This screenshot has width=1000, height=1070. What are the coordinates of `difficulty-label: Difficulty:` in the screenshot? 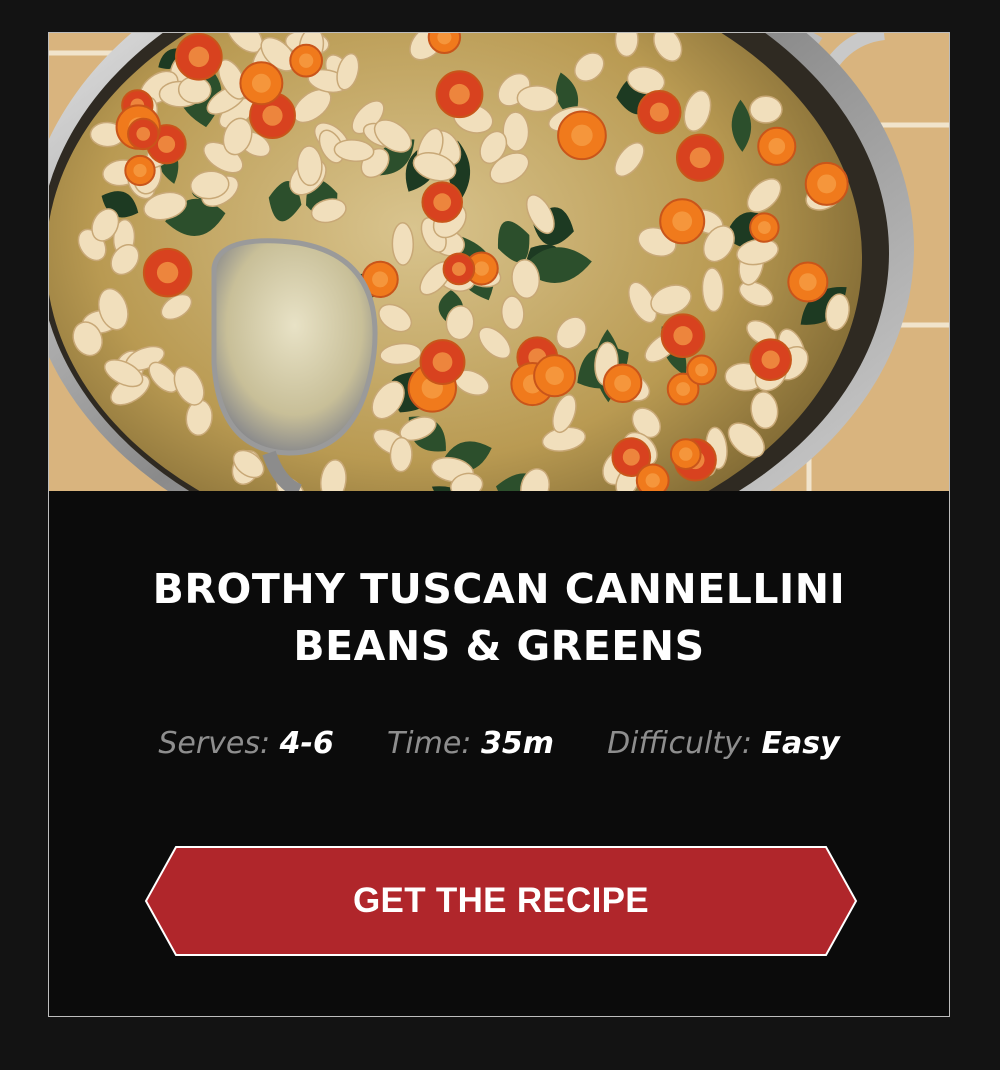 It's located at (679, 743).